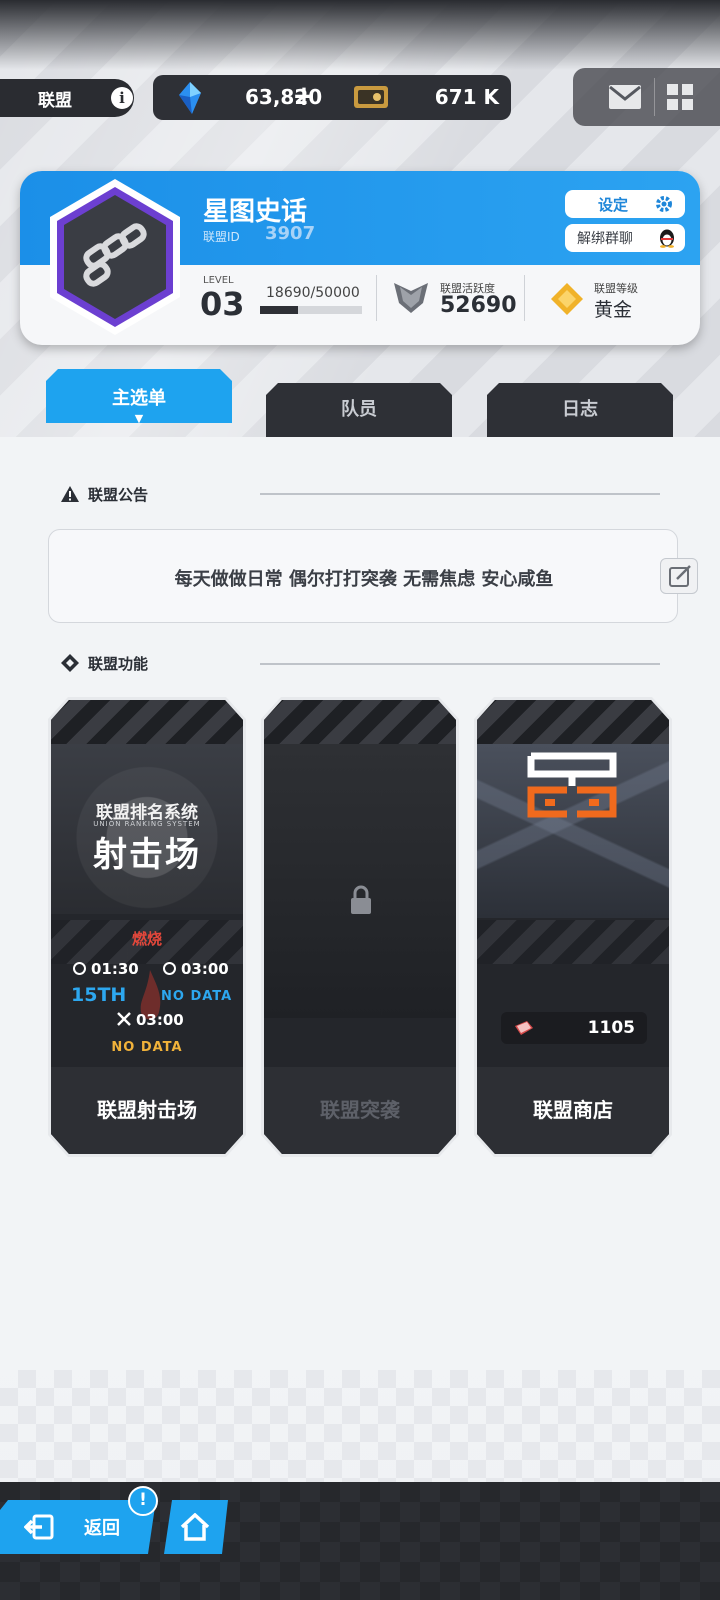 The width and height of the screenshot is (720, 1600). Describe the element at coordinates (360, 1110) in the screenshot. I see `raid-label: 联盟突袭` at that location.